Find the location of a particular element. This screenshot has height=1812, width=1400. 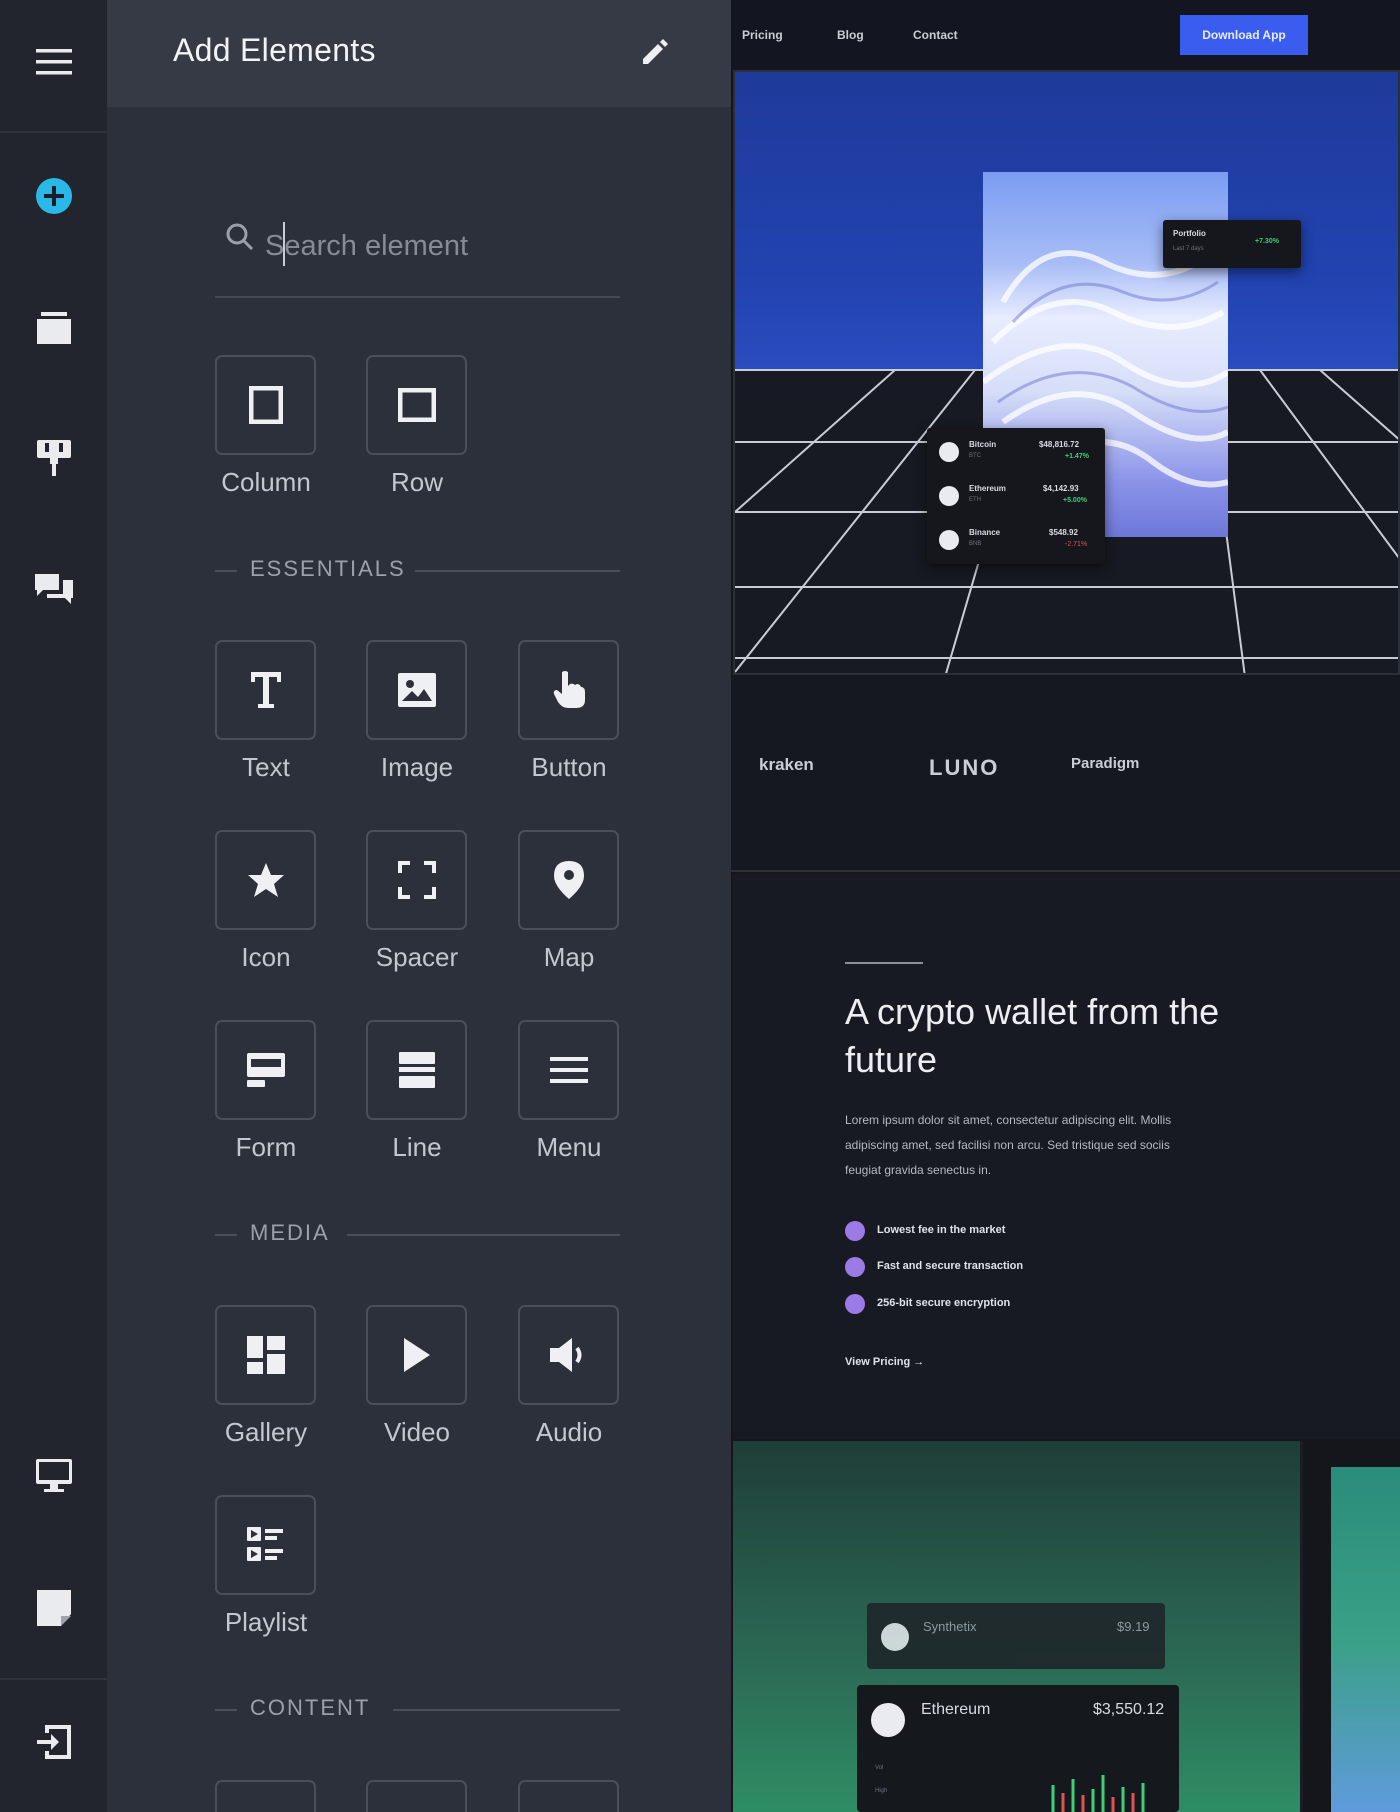

ticker-vol-label: Vol is located at coordinates (879, 1768).